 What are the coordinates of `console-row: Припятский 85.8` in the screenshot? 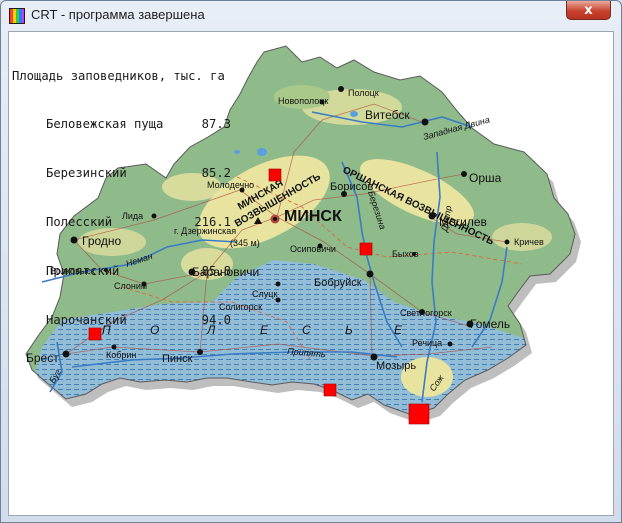 It's located at (121, 271).